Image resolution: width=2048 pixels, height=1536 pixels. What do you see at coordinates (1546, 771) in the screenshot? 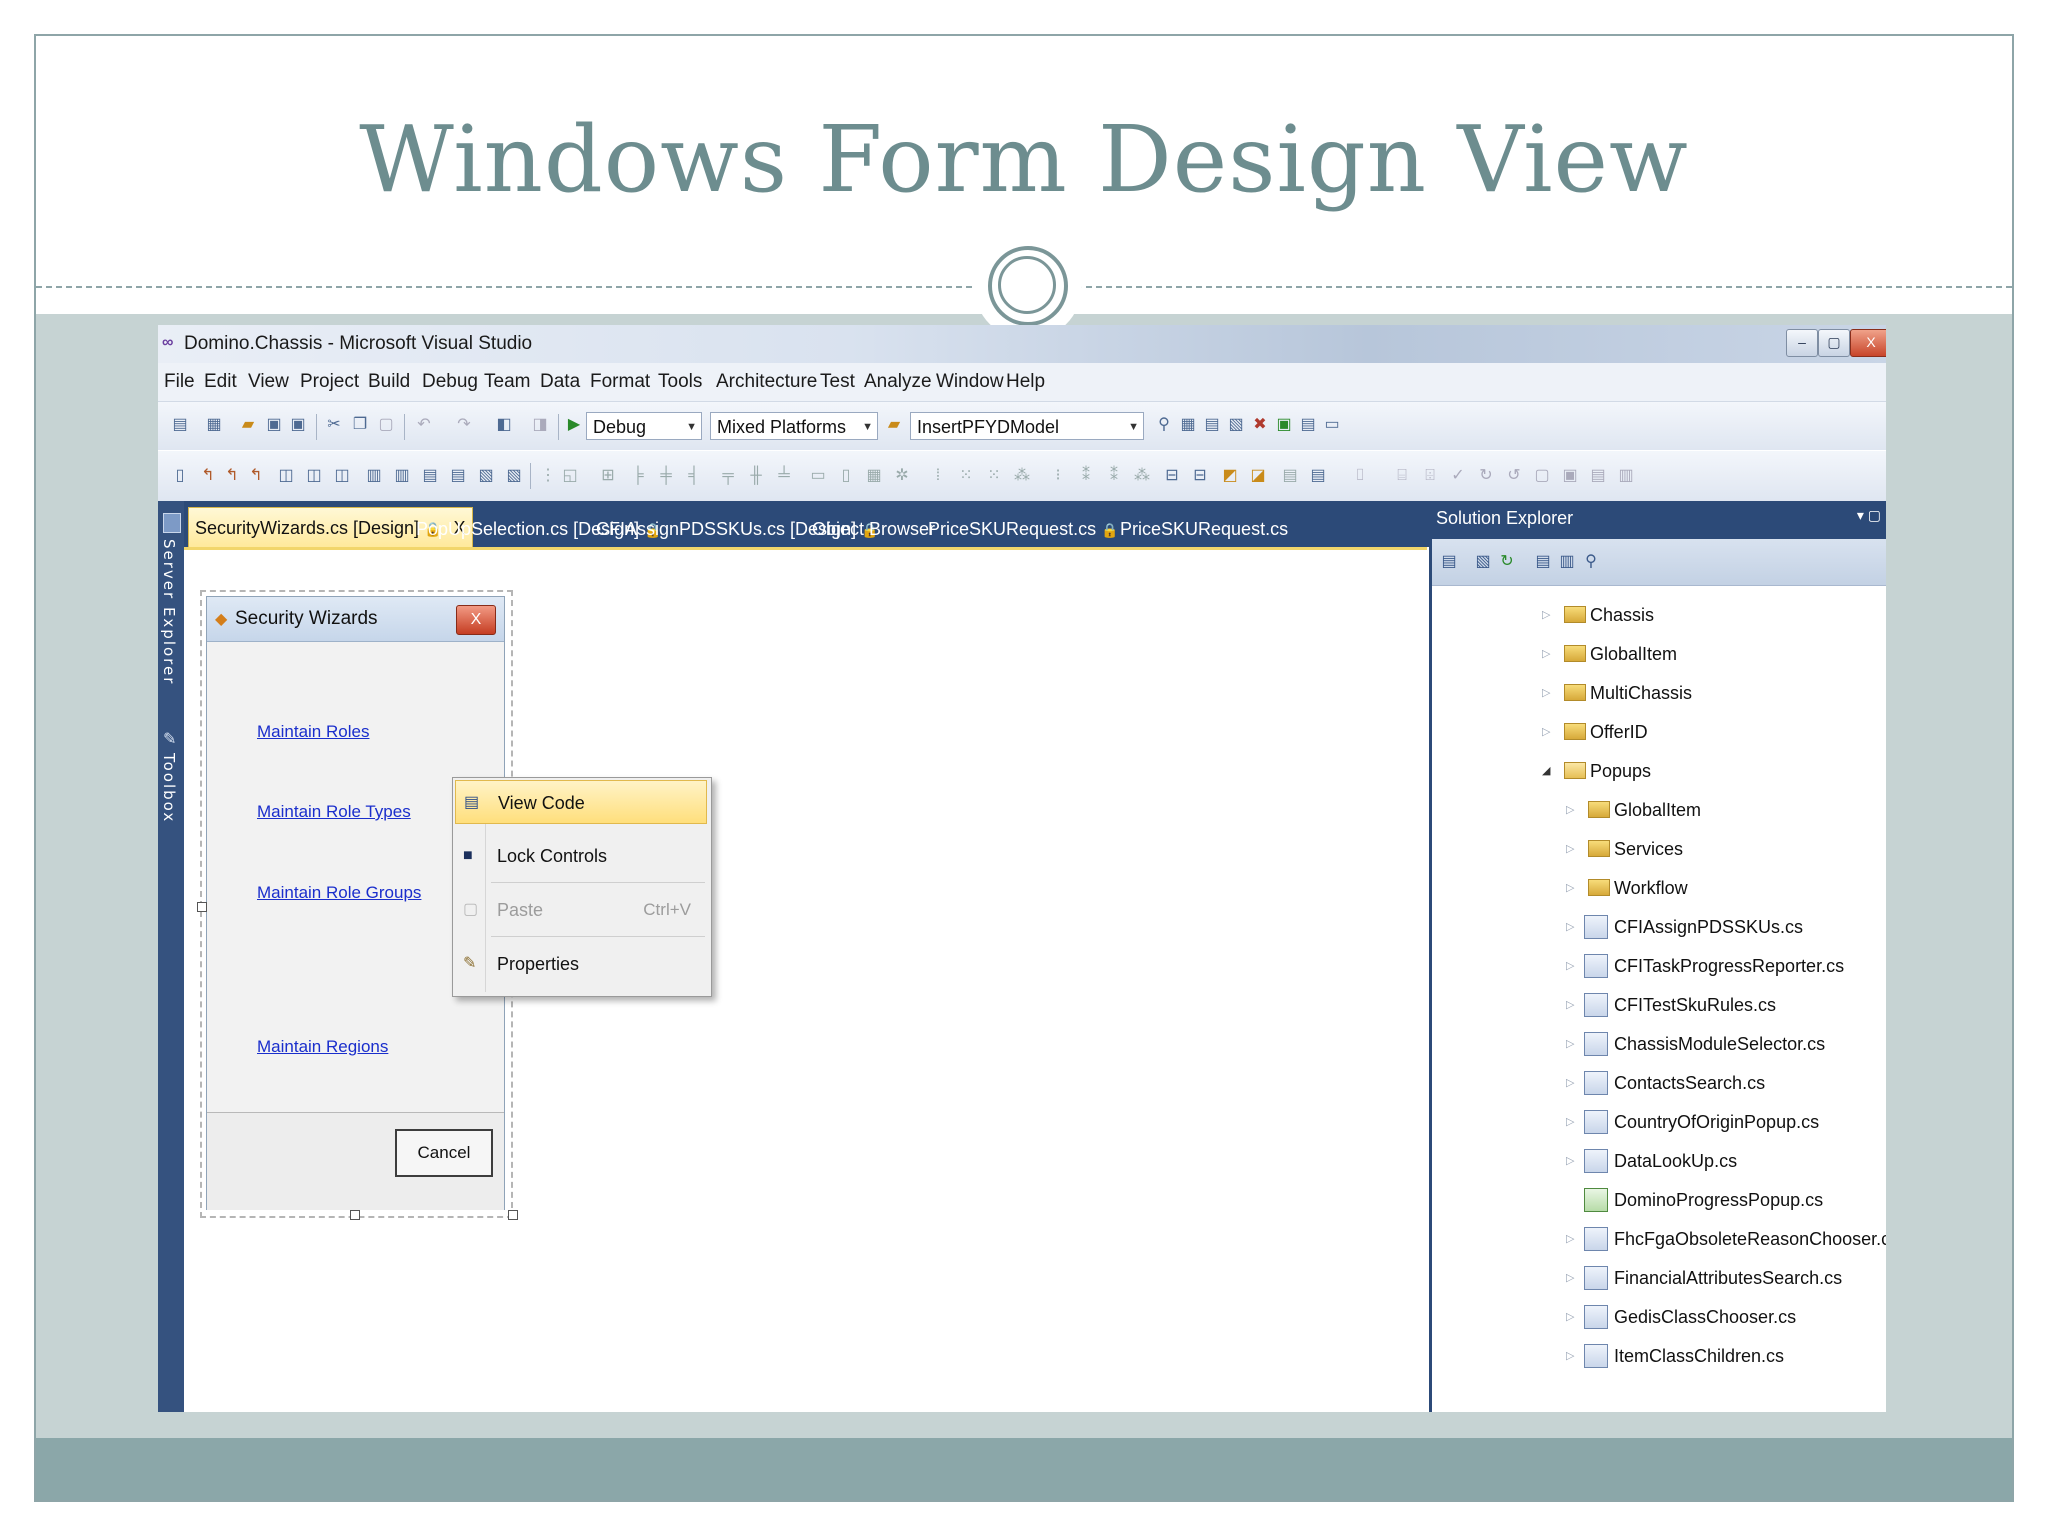
I see `collapse-arrow-icon: ◢` at bounding box center [1546, 771].